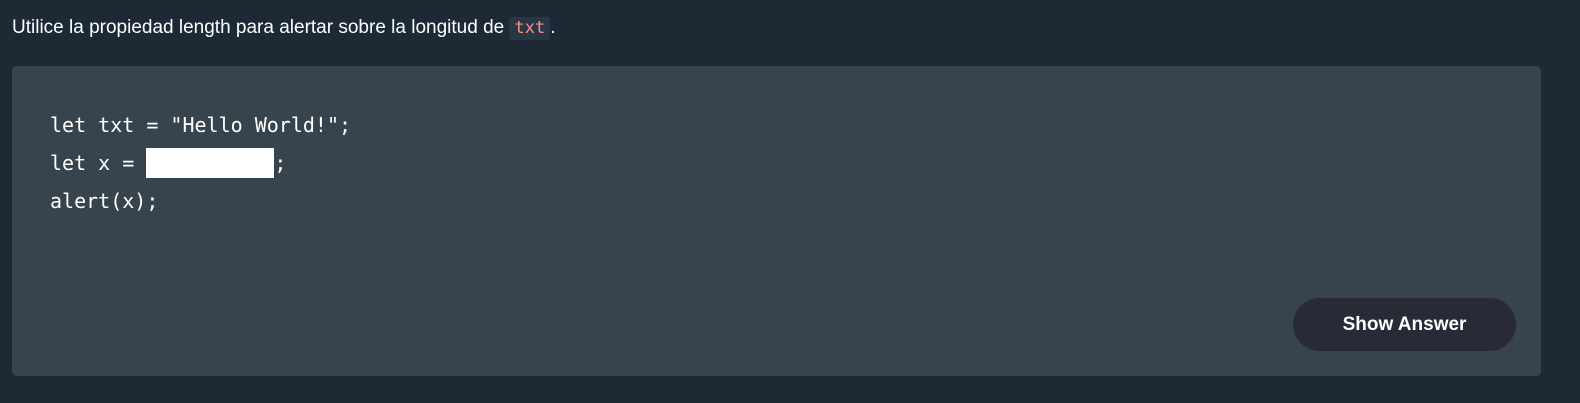  What do you see at coordinates (104, 201) in the screenshot?
I see `code-line-3-text: alert(x);` at bounding box center [104, 201].